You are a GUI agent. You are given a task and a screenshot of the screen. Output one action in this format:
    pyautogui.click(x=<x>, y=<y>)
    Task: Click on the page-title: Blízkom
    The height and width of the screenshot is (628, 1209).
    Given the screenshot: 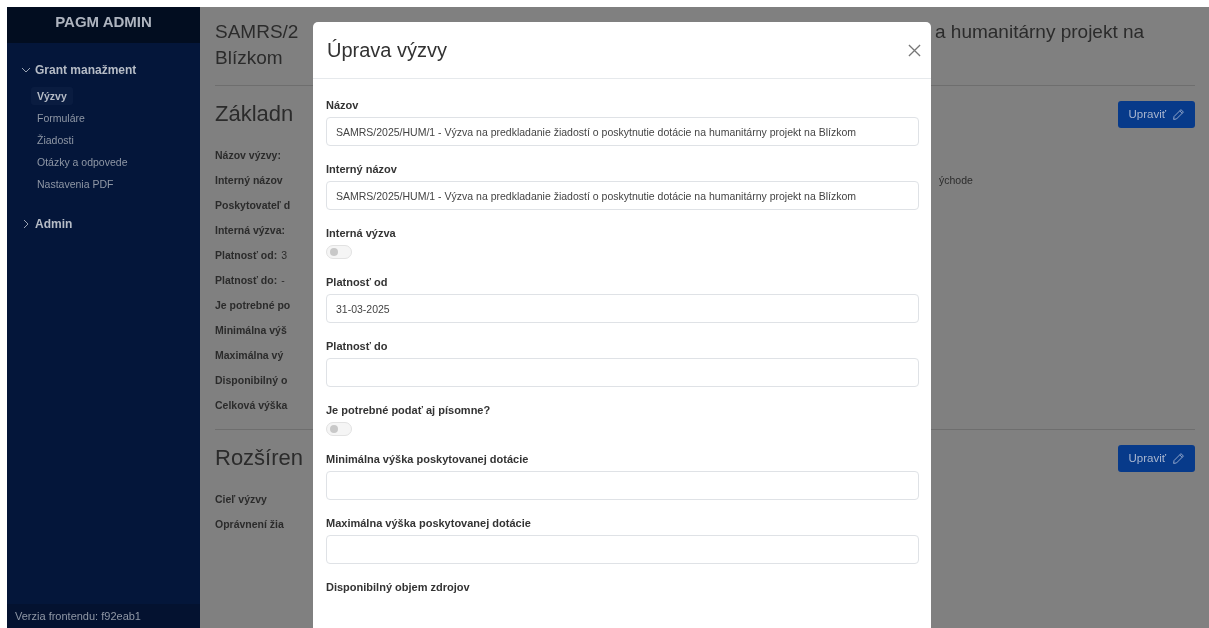 What is the action you would take?
    pyautogui.click(x=249, y=57)
    